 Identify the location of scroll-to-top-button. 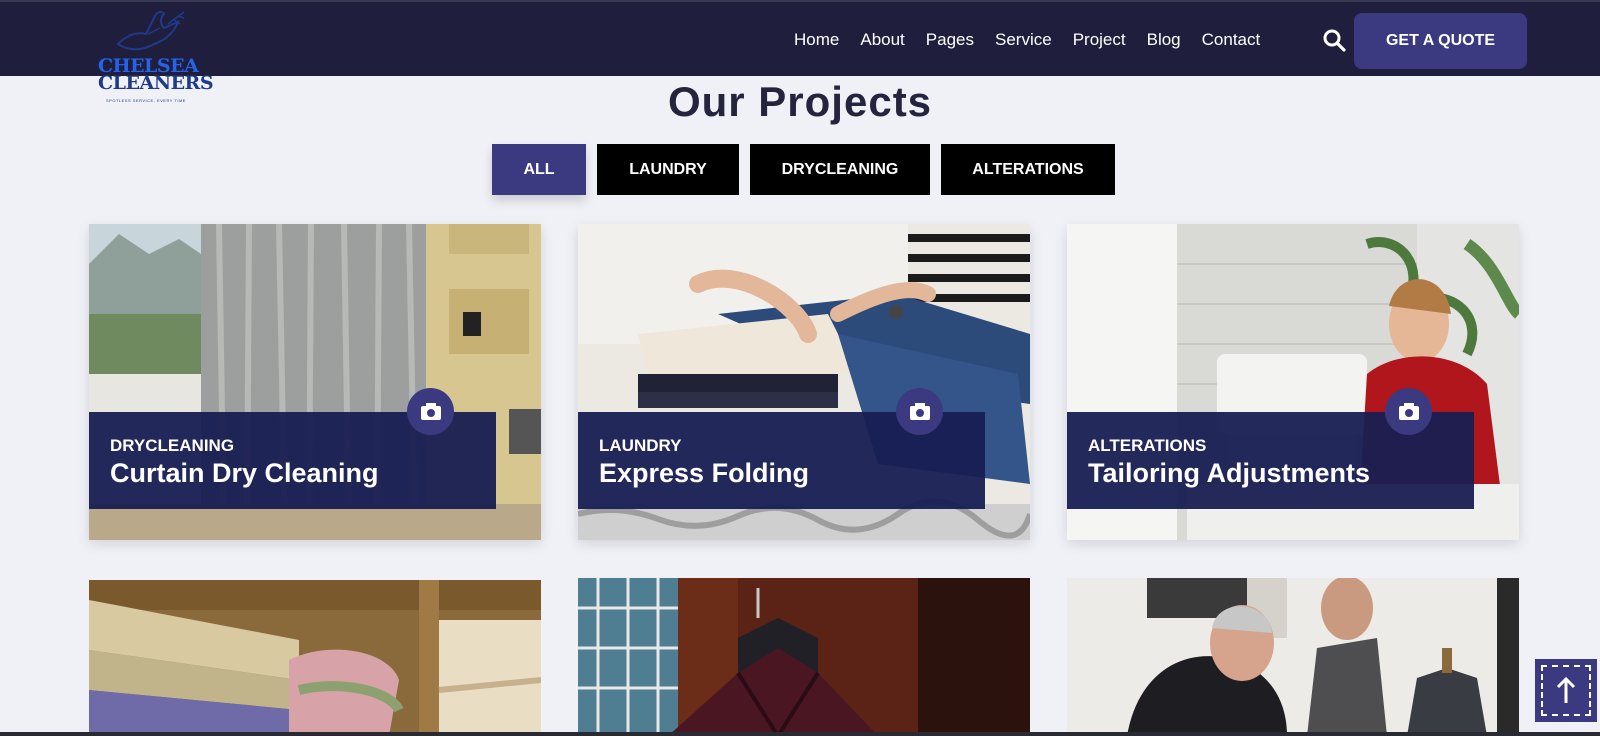
(1566, 690).